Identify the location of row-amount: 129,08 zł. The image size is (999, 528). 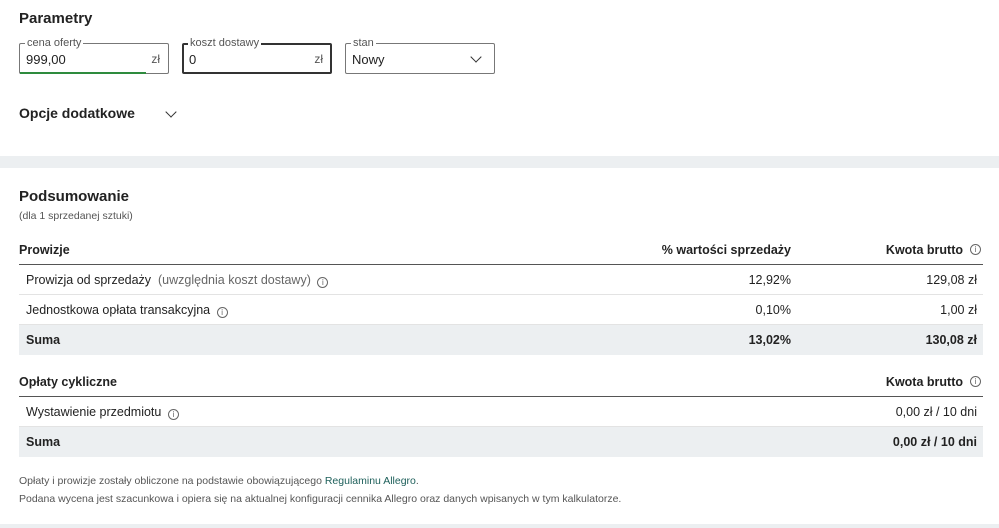
(951, 280).